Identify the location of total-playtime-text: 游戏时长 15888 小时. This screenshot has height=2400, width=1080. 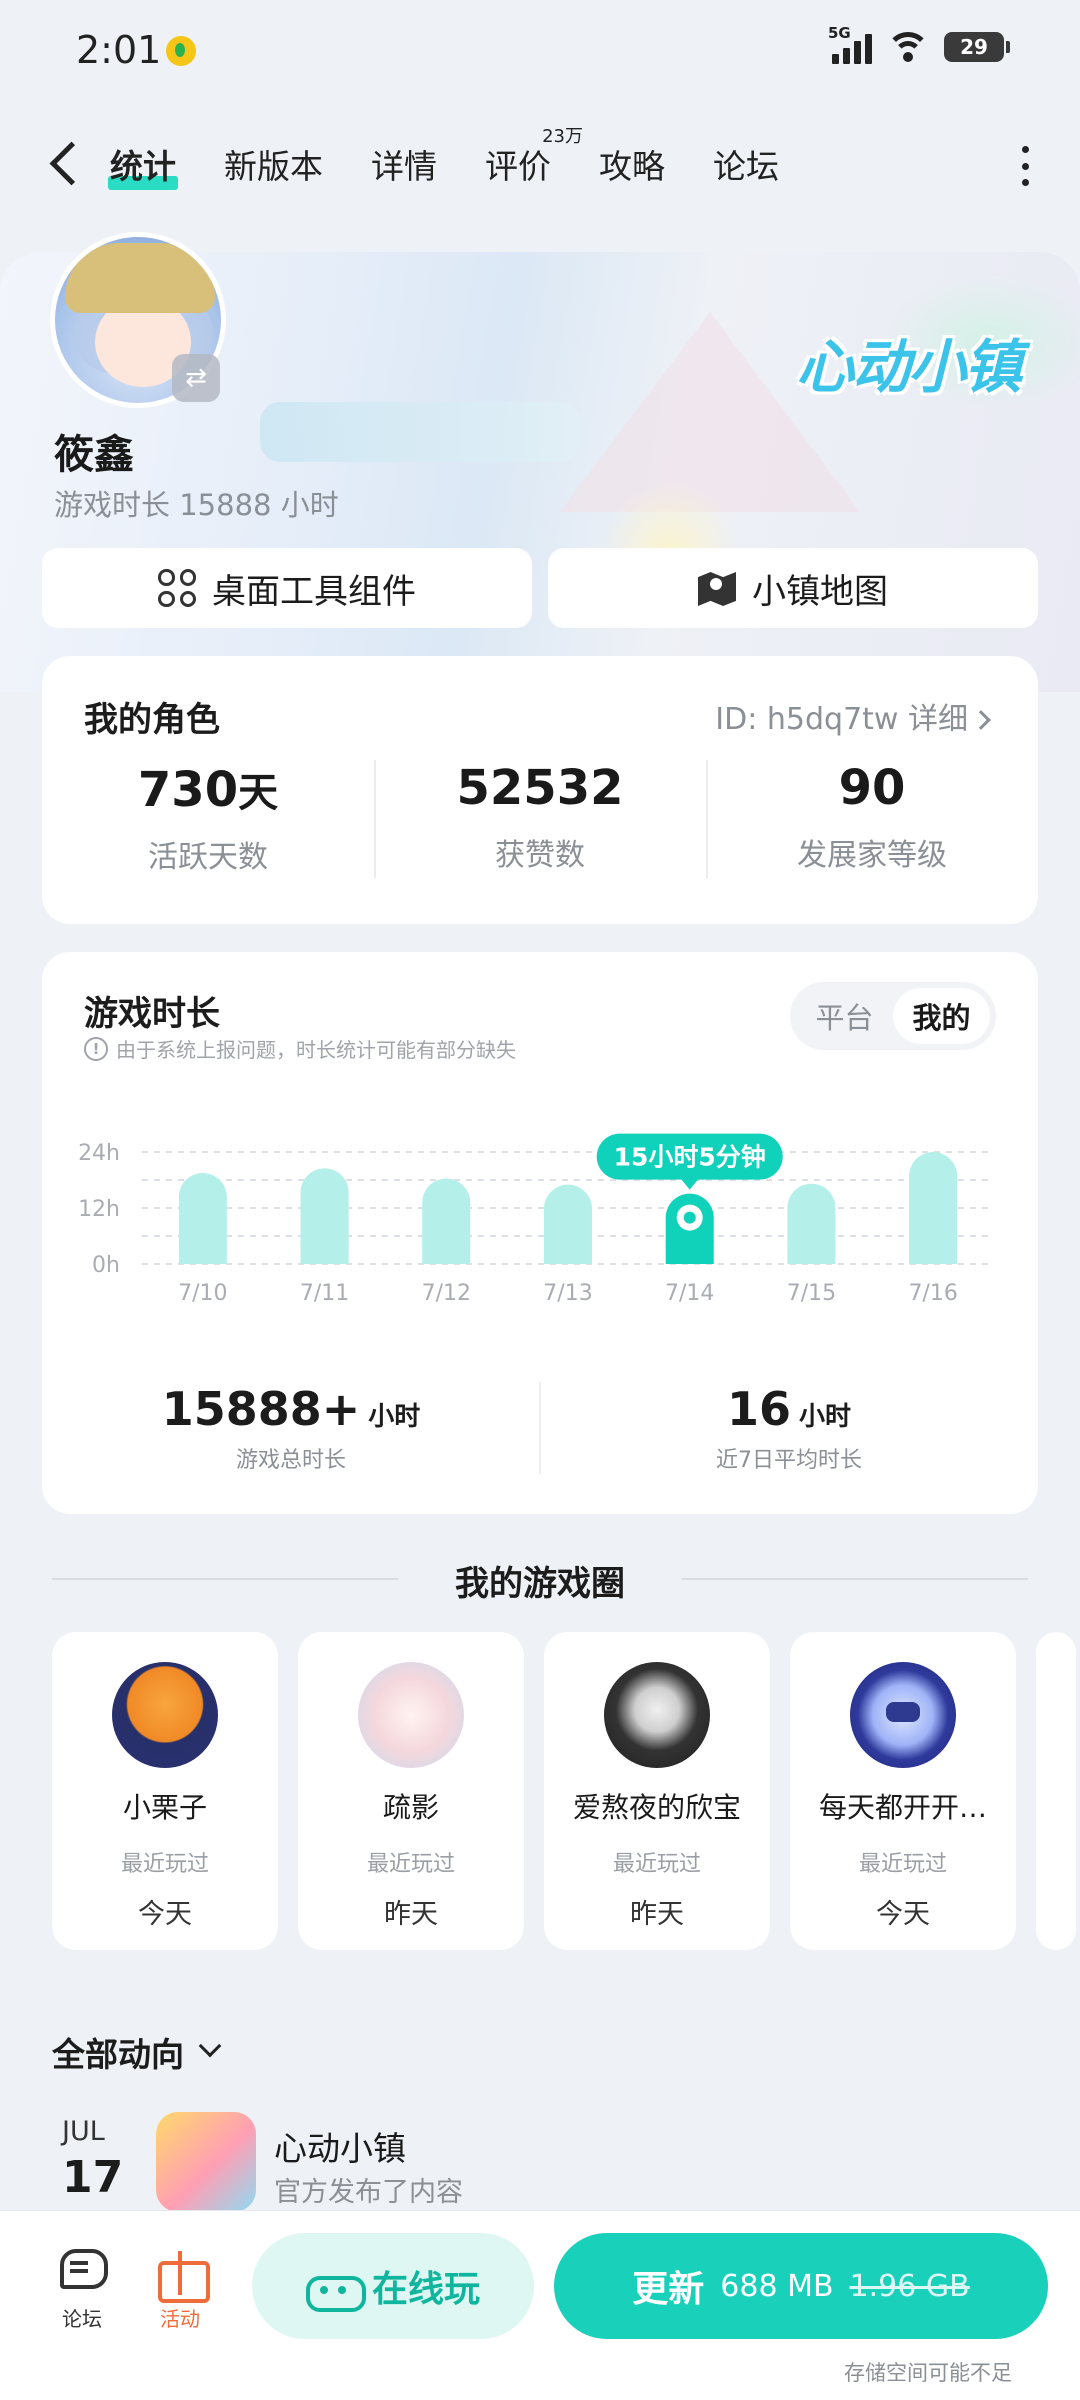
(196, 505).